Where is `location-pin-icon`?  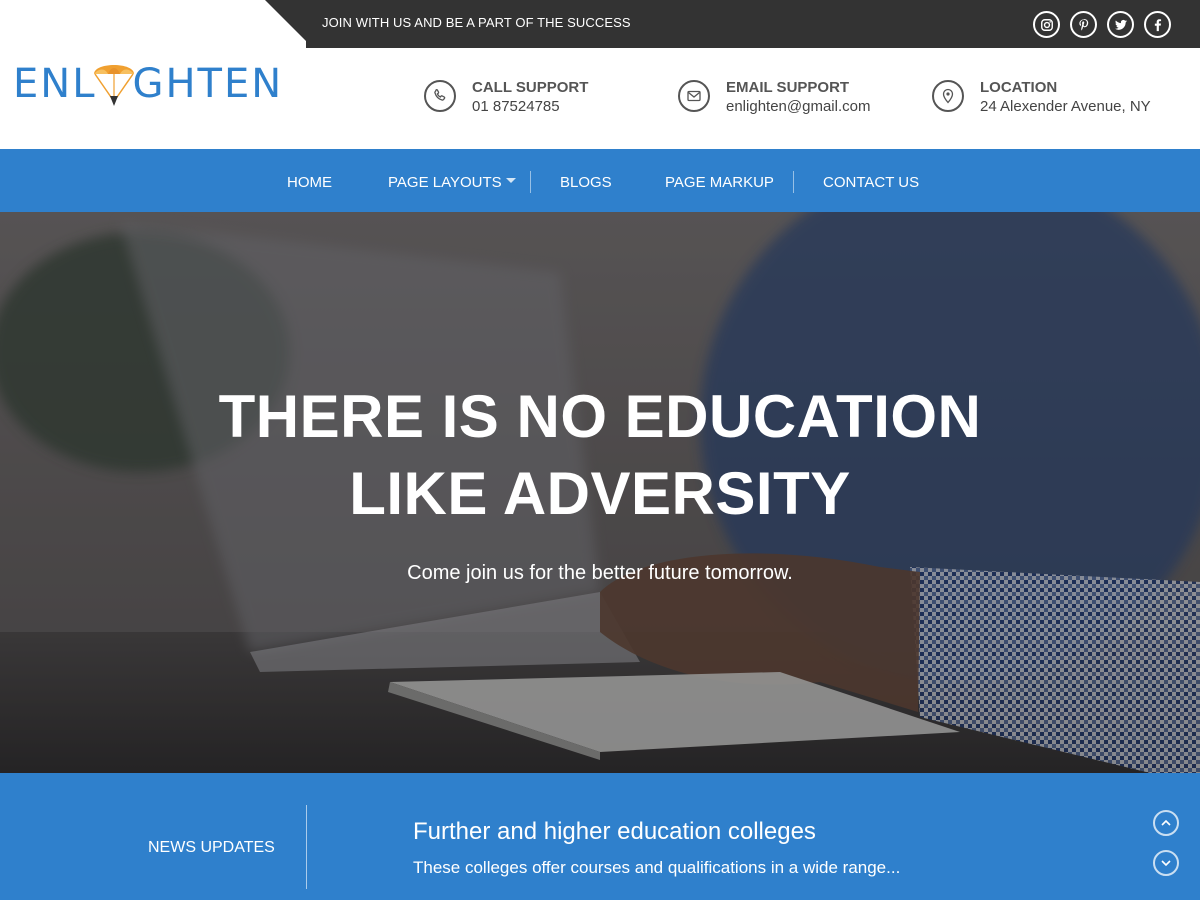 location-pin-icon is located at coordinates (948, 96).